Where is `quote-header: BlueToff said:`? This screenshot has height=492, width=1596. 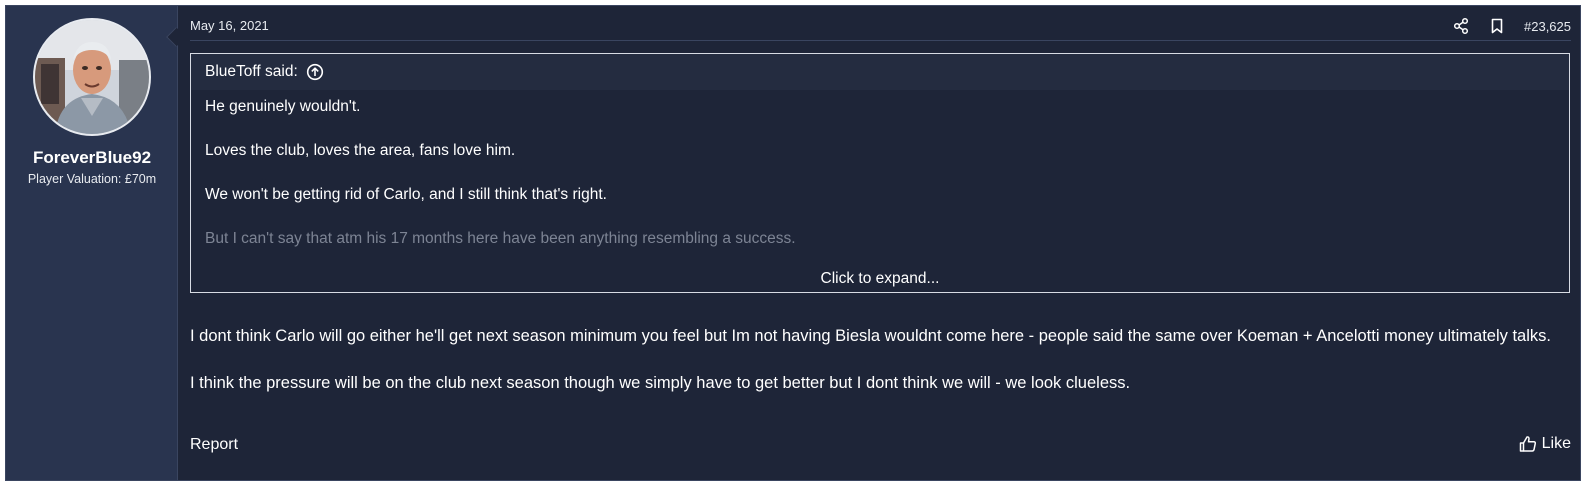
quote-header: BlueToff said: is located at coordinates (880, 72).